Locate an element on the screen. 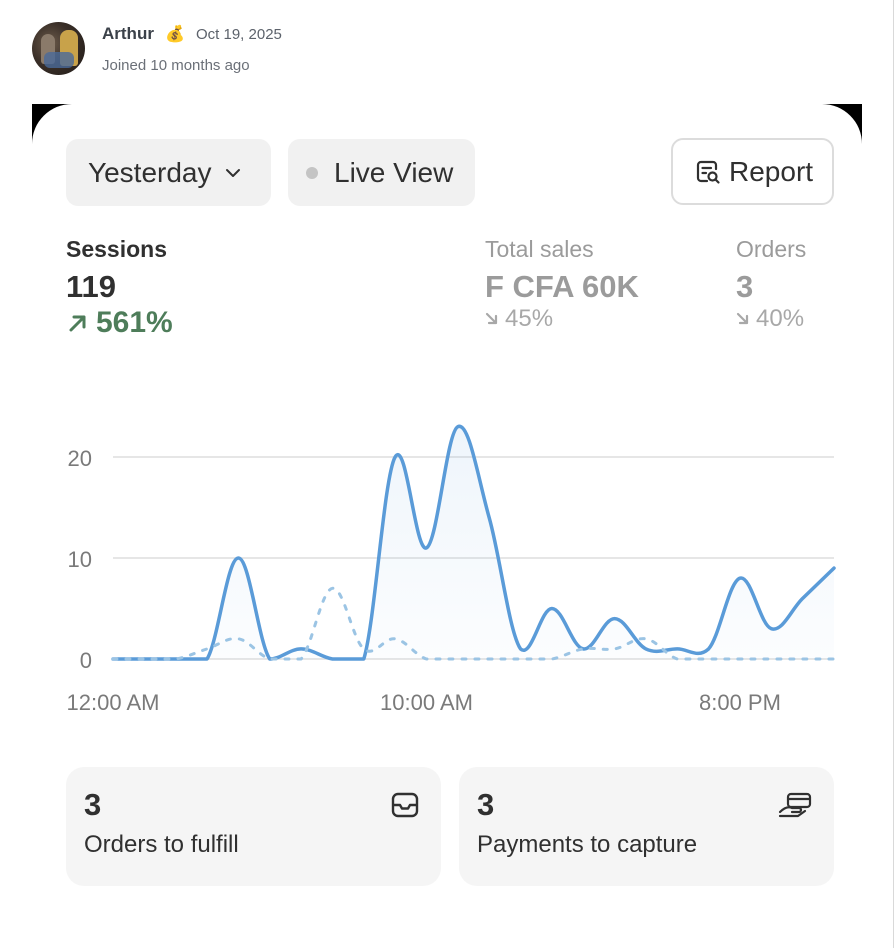 The height and width of the screenshot is (948, 896). orders-change-value: 40% is located at coordinates (780, 318).